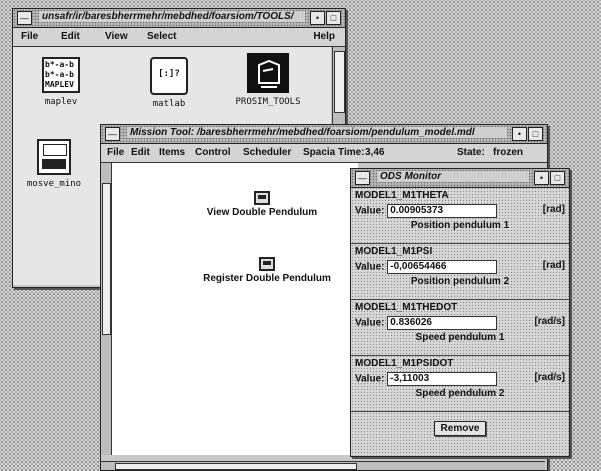 The height and width of the screenshot is (471, 601). Describe the element at coordinates (404, 363) in the screenshot. I see `variable-name: MODEL1_M1PSIDOT` at that location.